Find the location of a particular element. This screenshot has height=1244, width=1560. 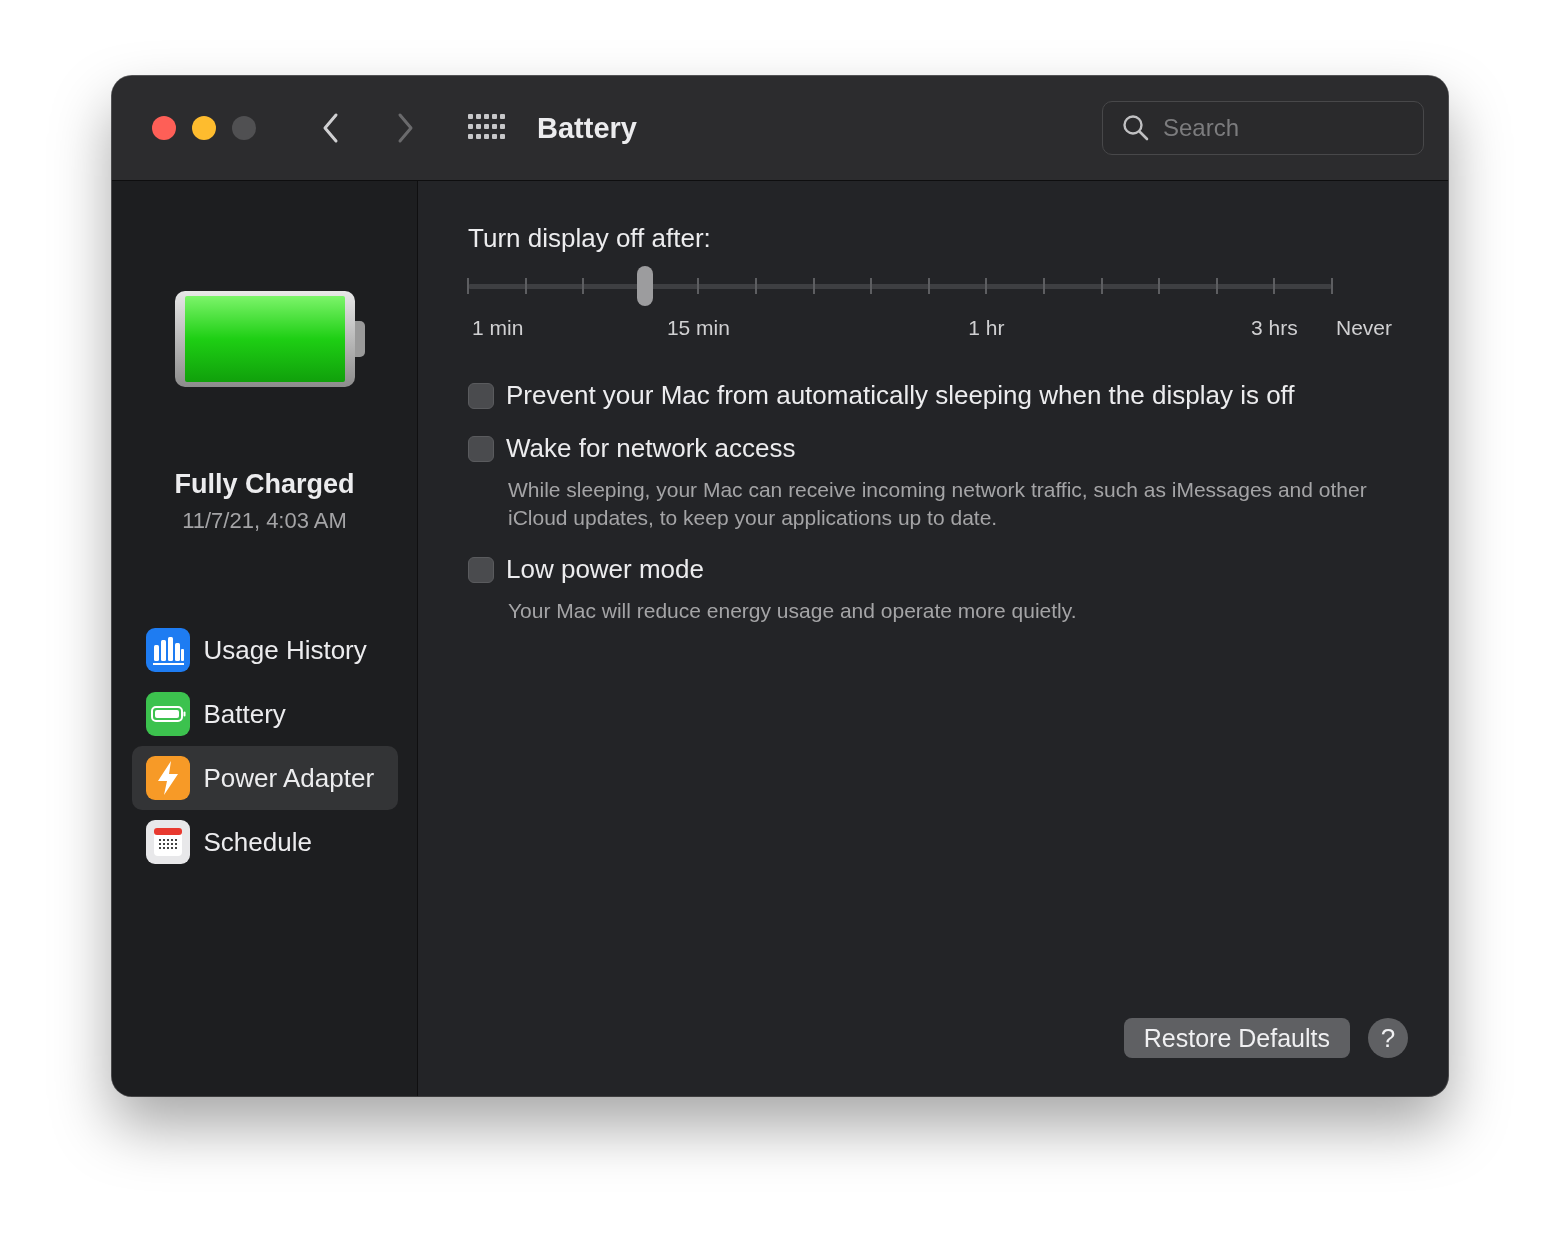

sidebar-item: Schedule is located at coordinates (264, 842).